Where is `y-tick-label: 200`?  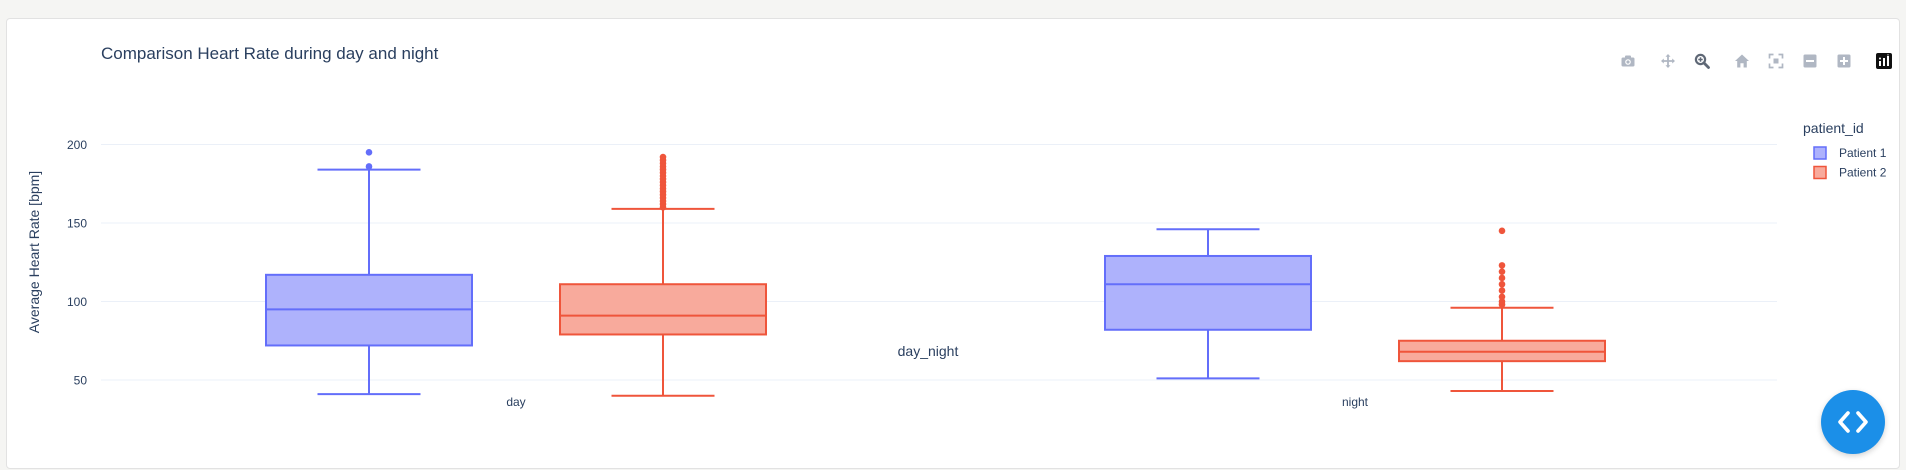
y-tick-label: 200 is located at coordinates (77, 145).